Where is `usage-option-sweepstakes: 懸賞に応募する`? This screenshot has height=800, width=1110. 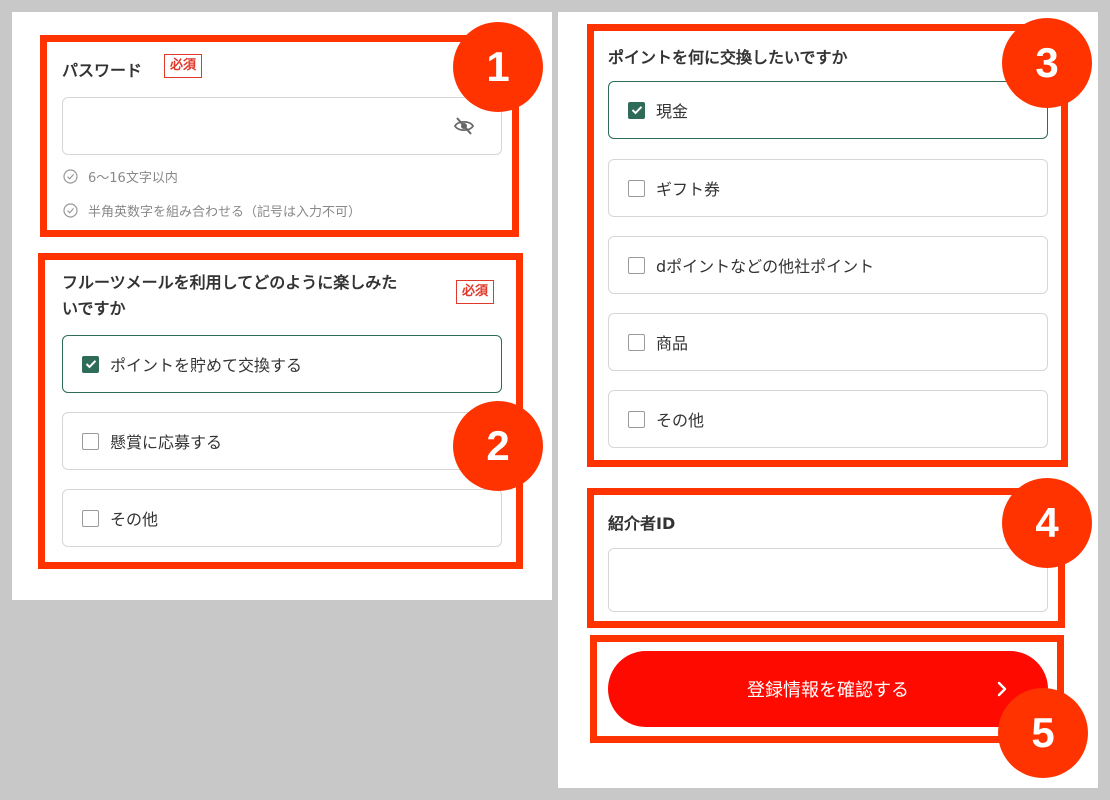 usage-option-sweepstakes: 懸賞に応募する is located at coordinates (282, 441).